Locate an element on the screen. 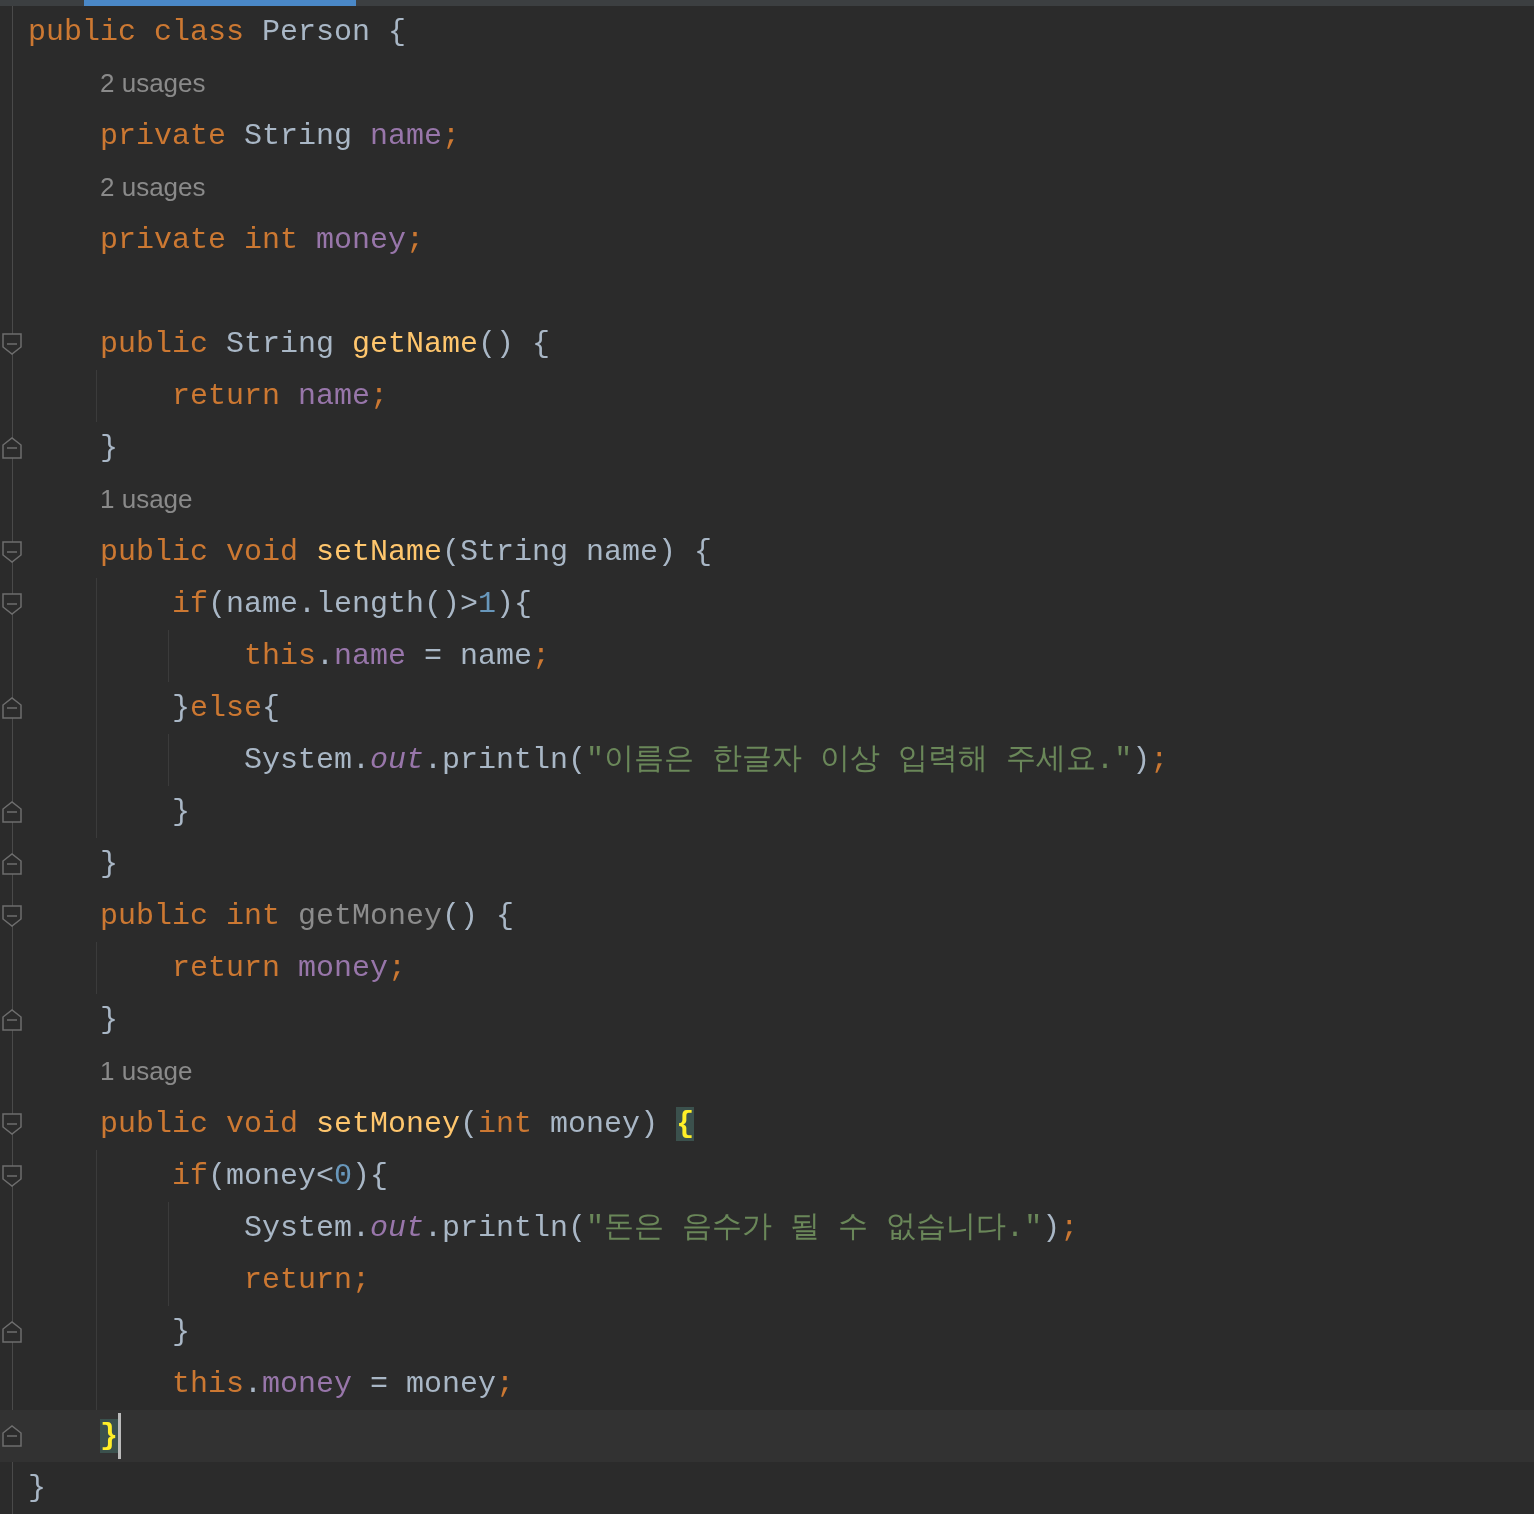  code-line: System.out.println("이름은 한글자 이상 입력해 주세요."); is located at coordinates (706, 760).